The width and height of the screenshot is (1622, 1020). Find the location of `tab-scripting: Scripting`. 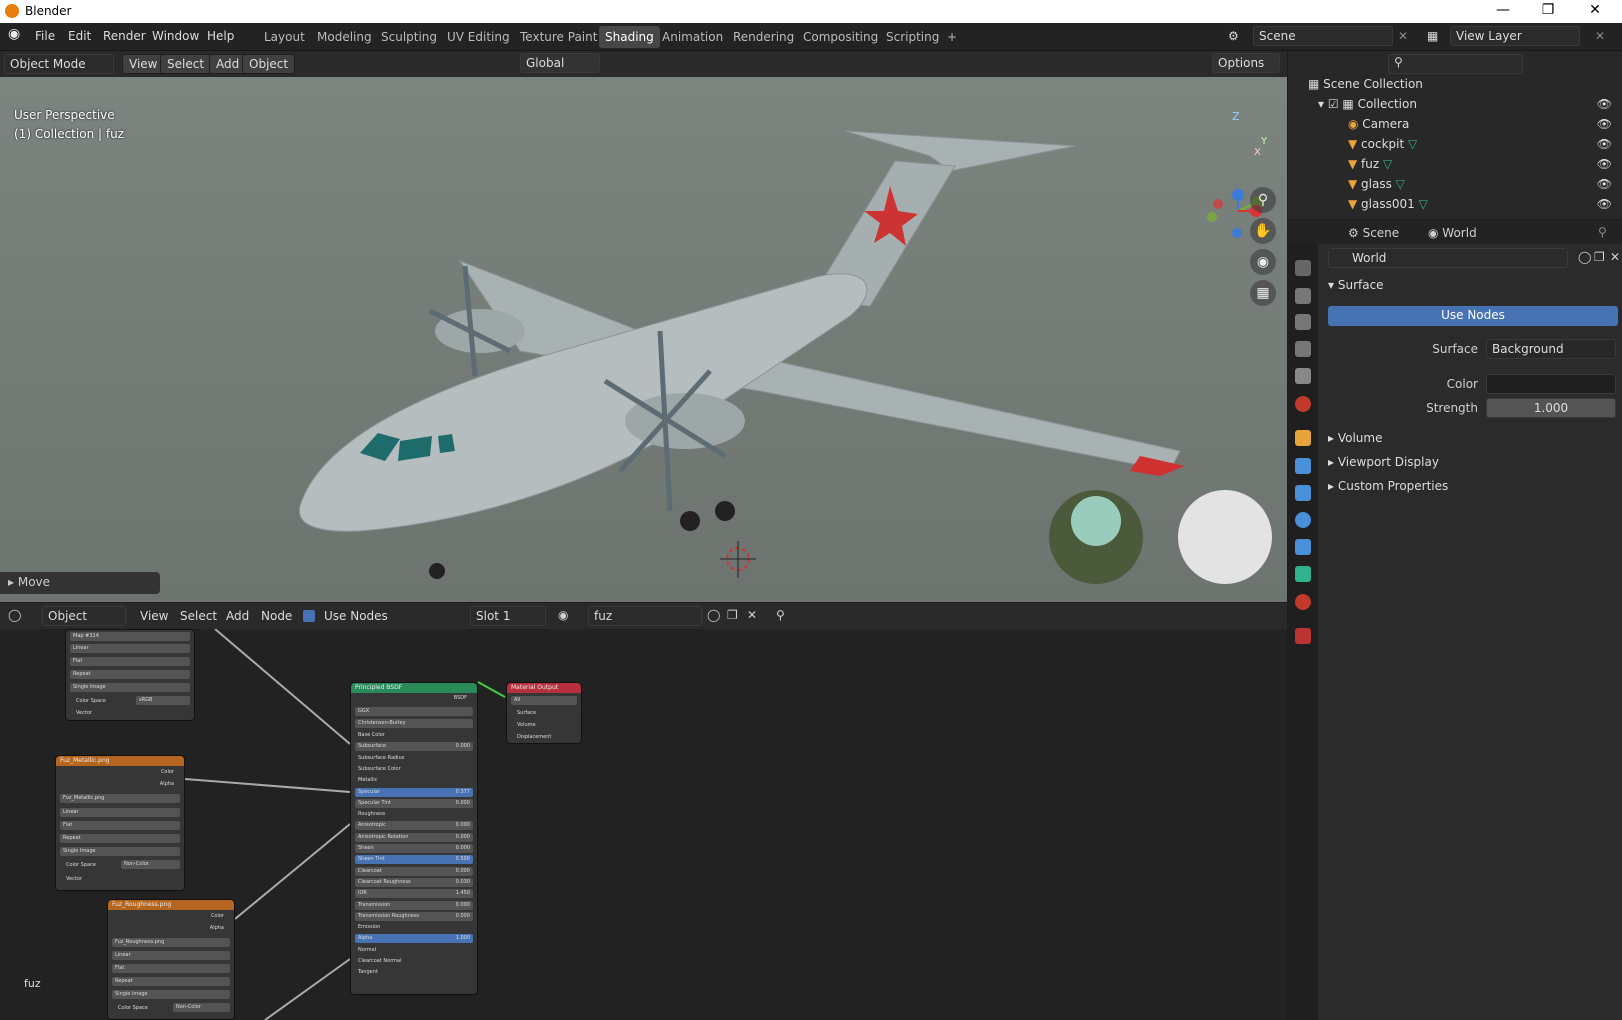

tab-scripting: Scripting is located at coordinates (912, 37).